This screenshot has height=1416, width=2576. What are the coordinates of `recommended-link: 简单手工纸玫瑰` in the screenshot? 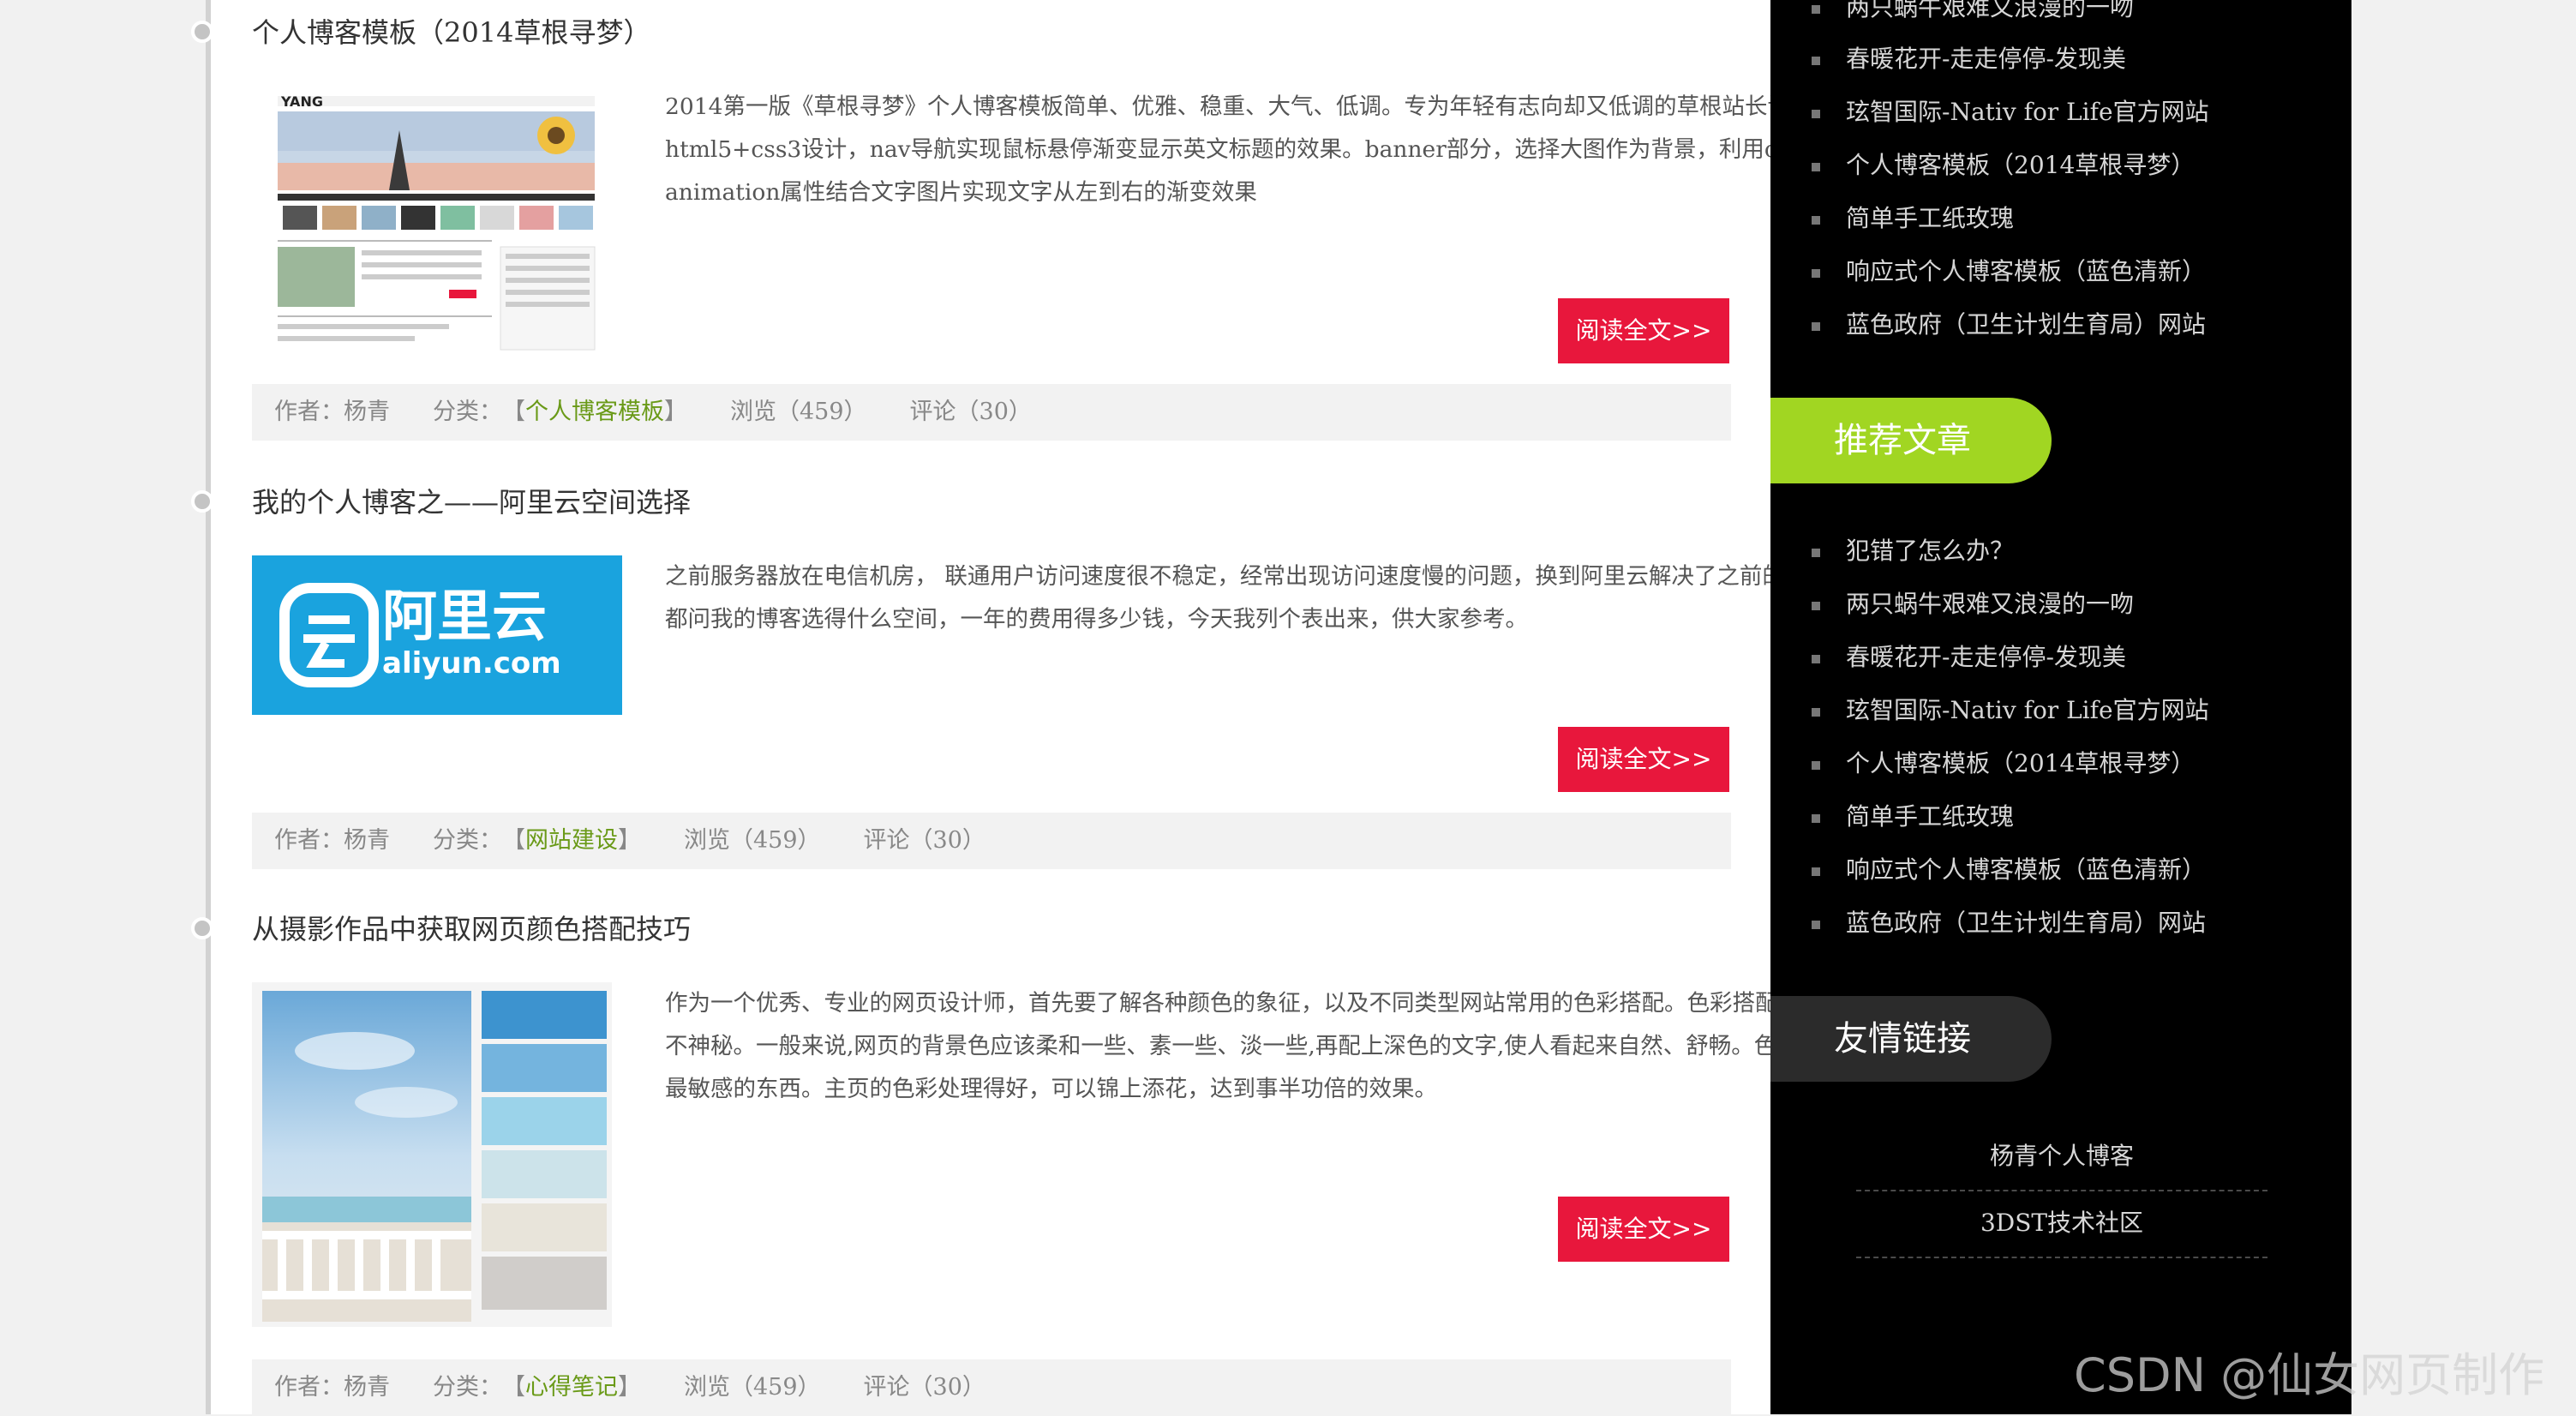 It's located at (1913, 816).